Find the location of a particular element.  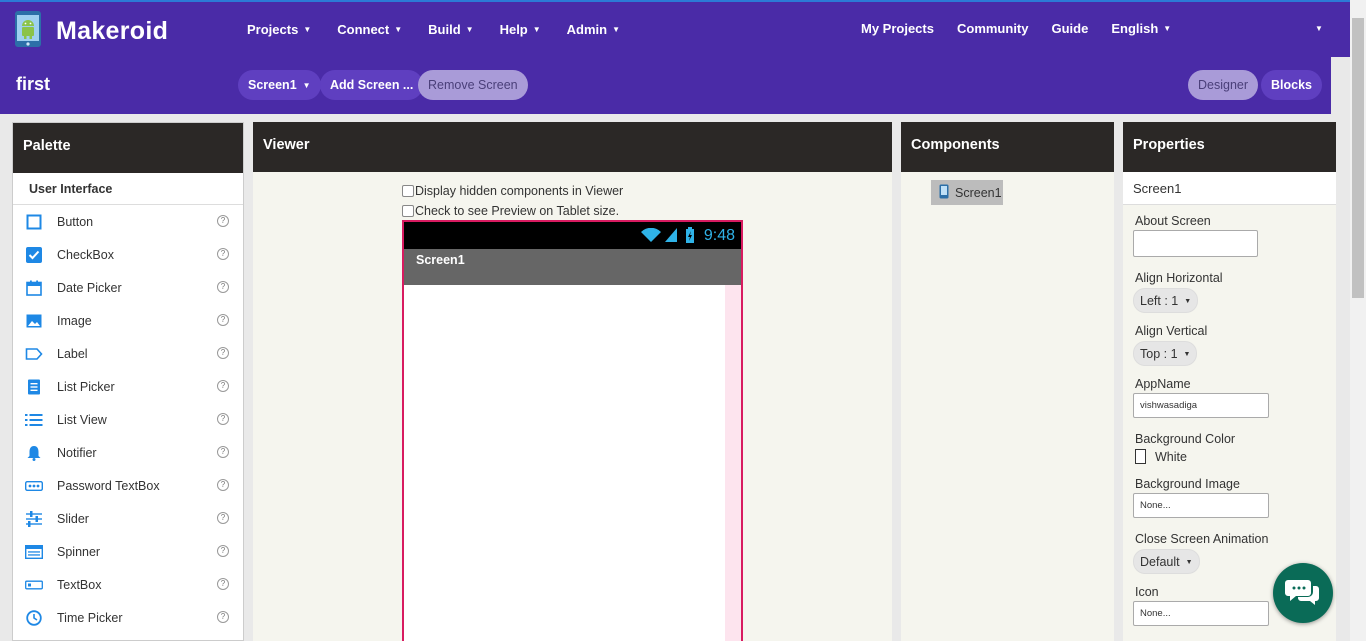

label-icon is located at coordinates (34, 354).